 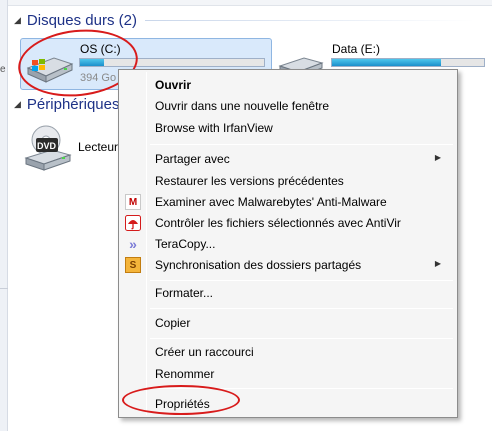 What do you see at coordinates (214, 128) in the screenshot?
I see `menu-item-label: Browse with IrfanView` at bounding box center [214, 128].